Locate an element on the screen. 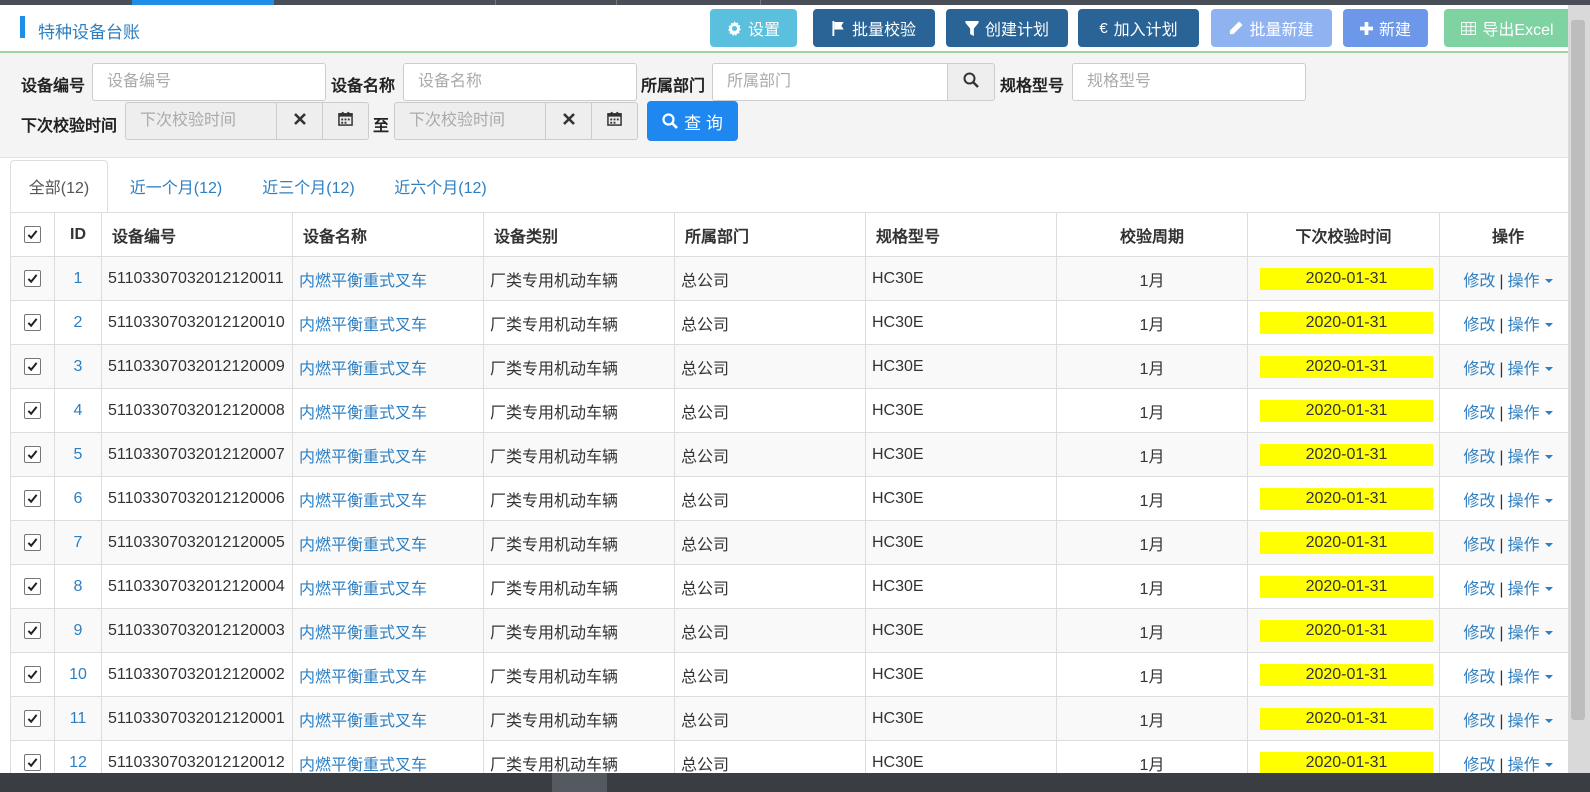 The image size is (1590, 792). row-id-link: 3 is located at coordinates (78, 366).